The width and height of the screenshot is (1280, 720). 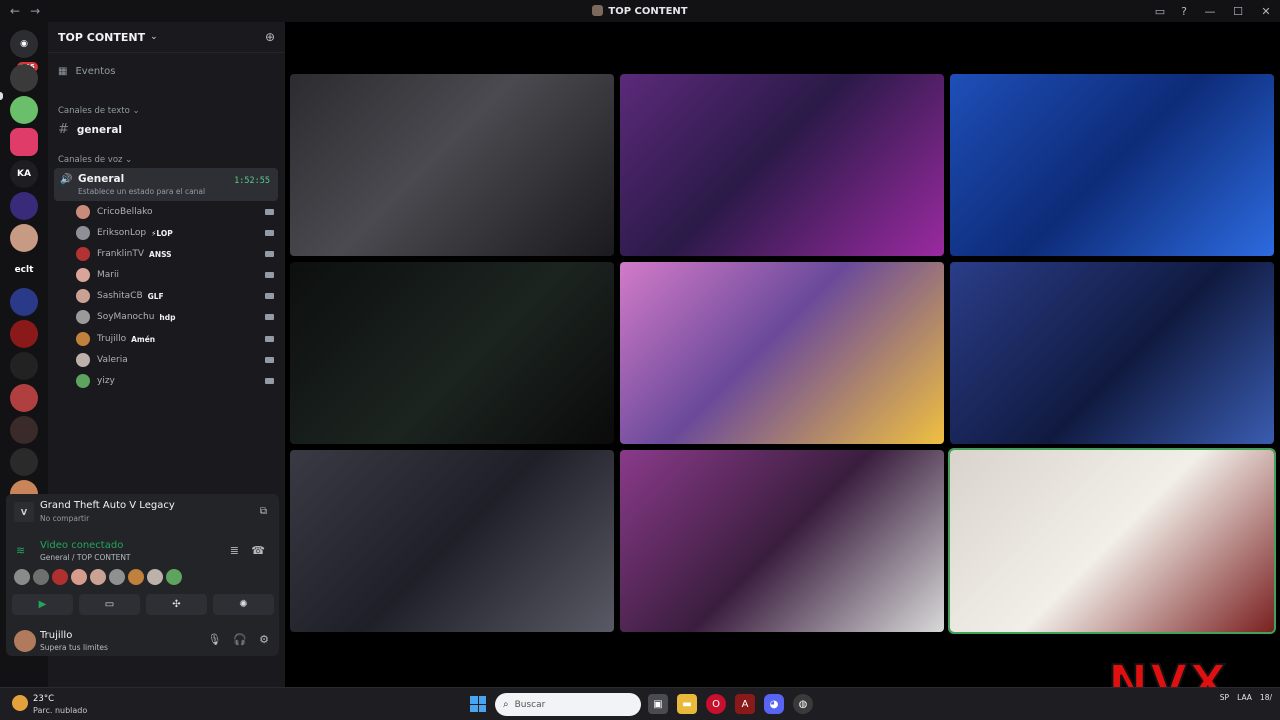 What do you see at coordinates (143, 339) in the screenshot?
I see `member-tag: Amén` at bounding box center [143, 339].